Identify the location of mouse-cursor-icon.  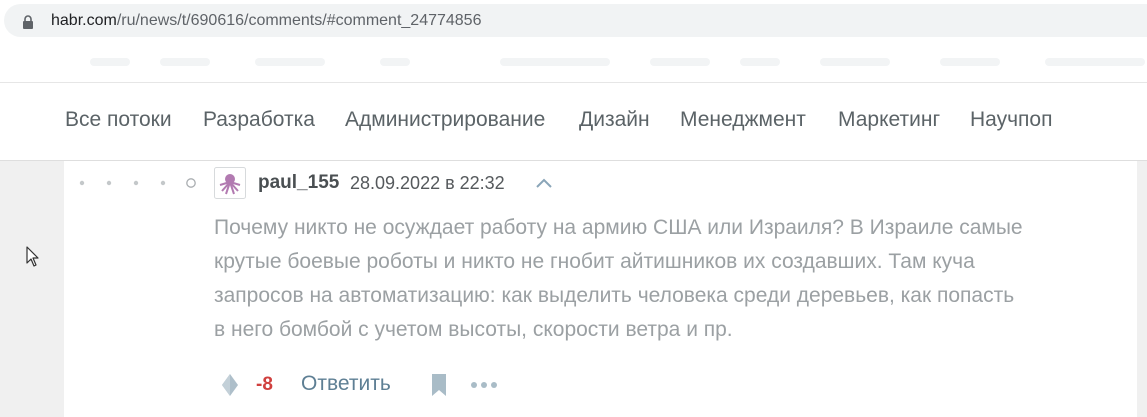
(32, 256).